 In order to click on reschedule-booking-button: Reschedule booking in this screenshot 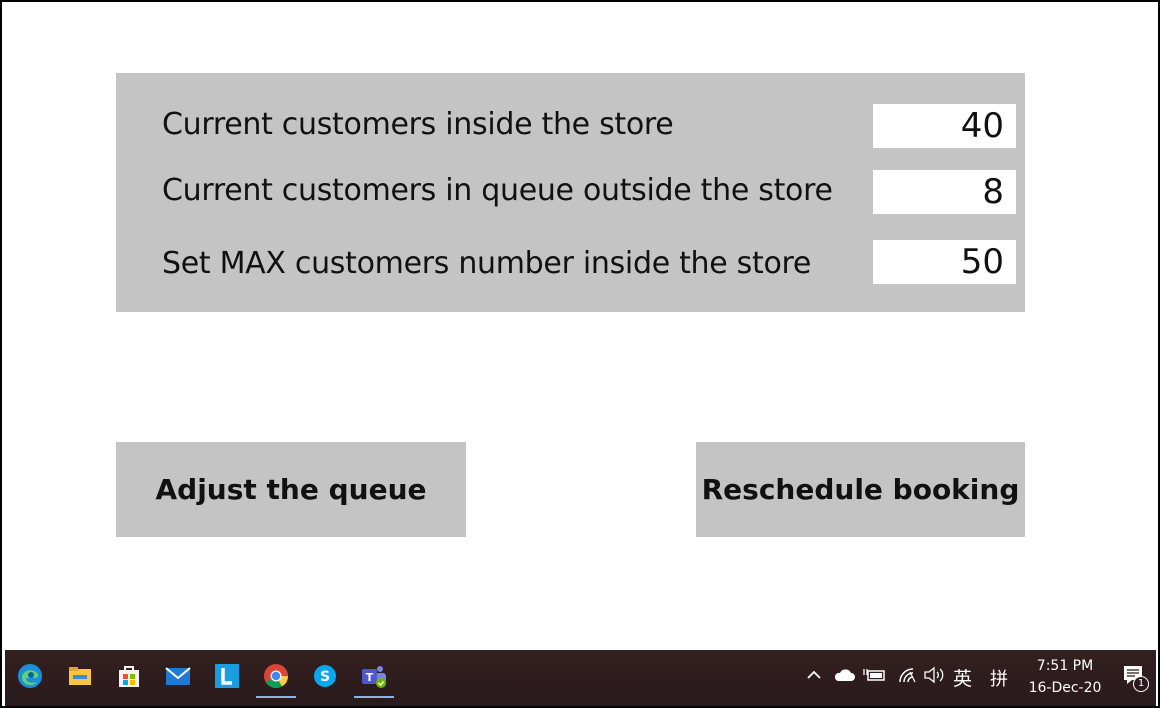, I will do `click(860, 489)`.